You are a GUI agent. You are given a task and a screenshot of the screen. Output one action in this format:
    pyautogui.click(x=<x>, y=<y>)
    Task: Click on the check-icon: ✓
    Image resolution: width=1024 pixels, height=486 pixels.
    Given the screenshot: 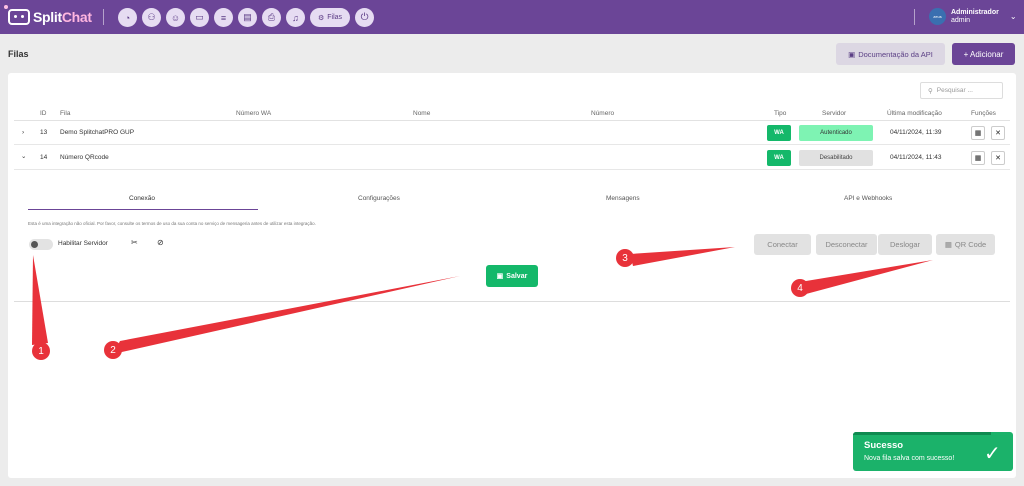 What is the action you would take?
    pyautogui.click(x=992, y=454)
    